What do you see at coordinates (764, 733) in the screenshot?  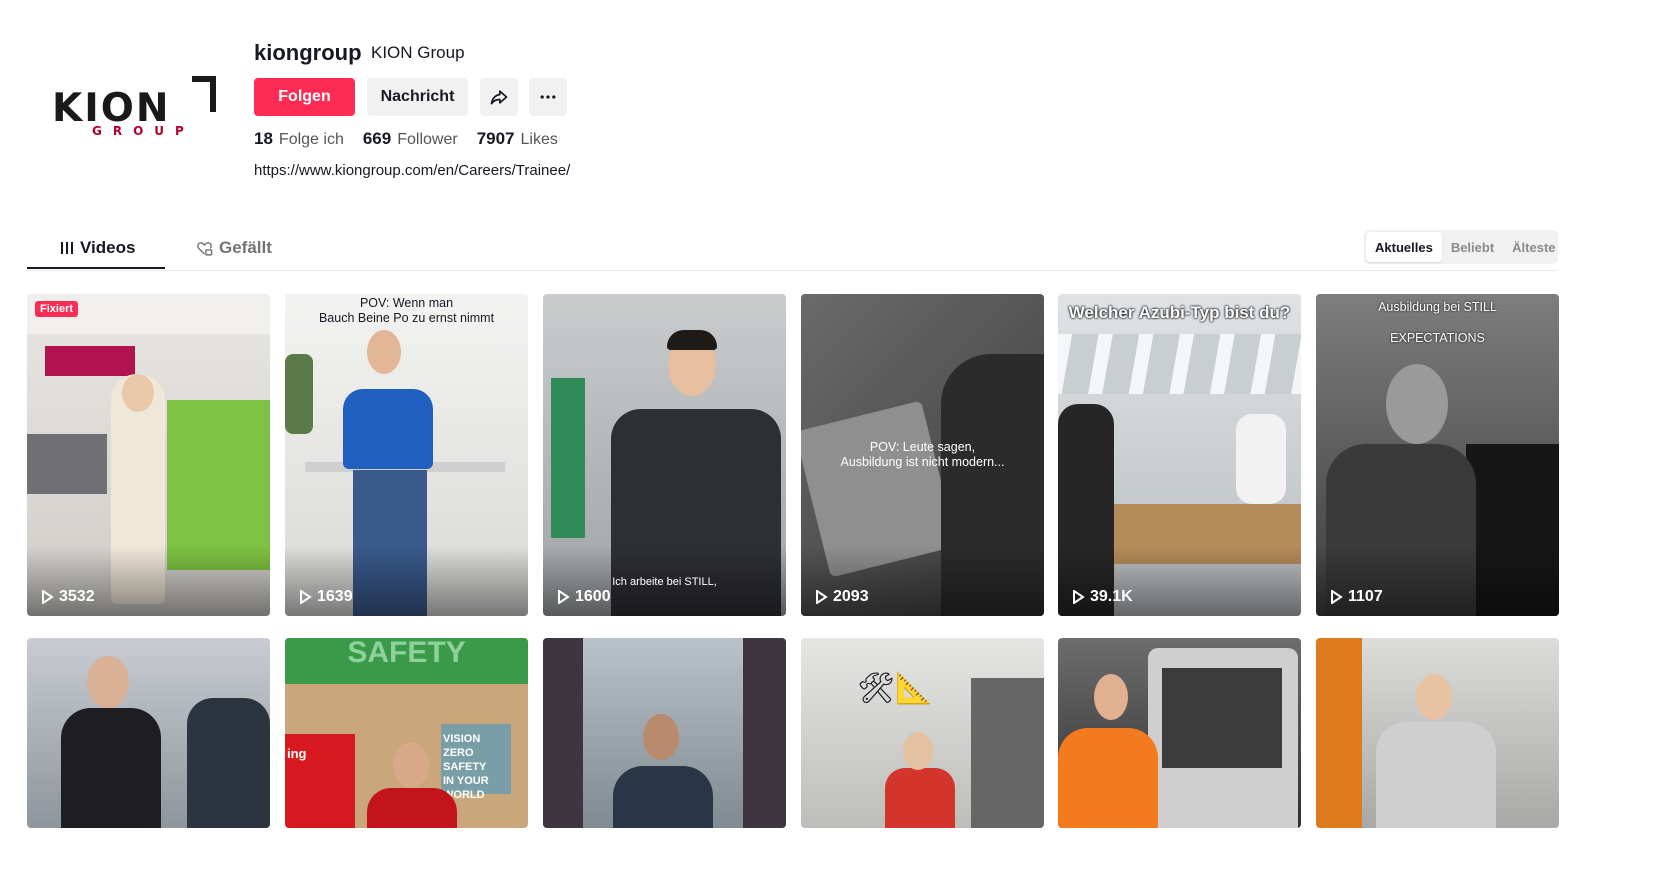 I see `thumb-curtain-right` at bounding box center [764, 733].